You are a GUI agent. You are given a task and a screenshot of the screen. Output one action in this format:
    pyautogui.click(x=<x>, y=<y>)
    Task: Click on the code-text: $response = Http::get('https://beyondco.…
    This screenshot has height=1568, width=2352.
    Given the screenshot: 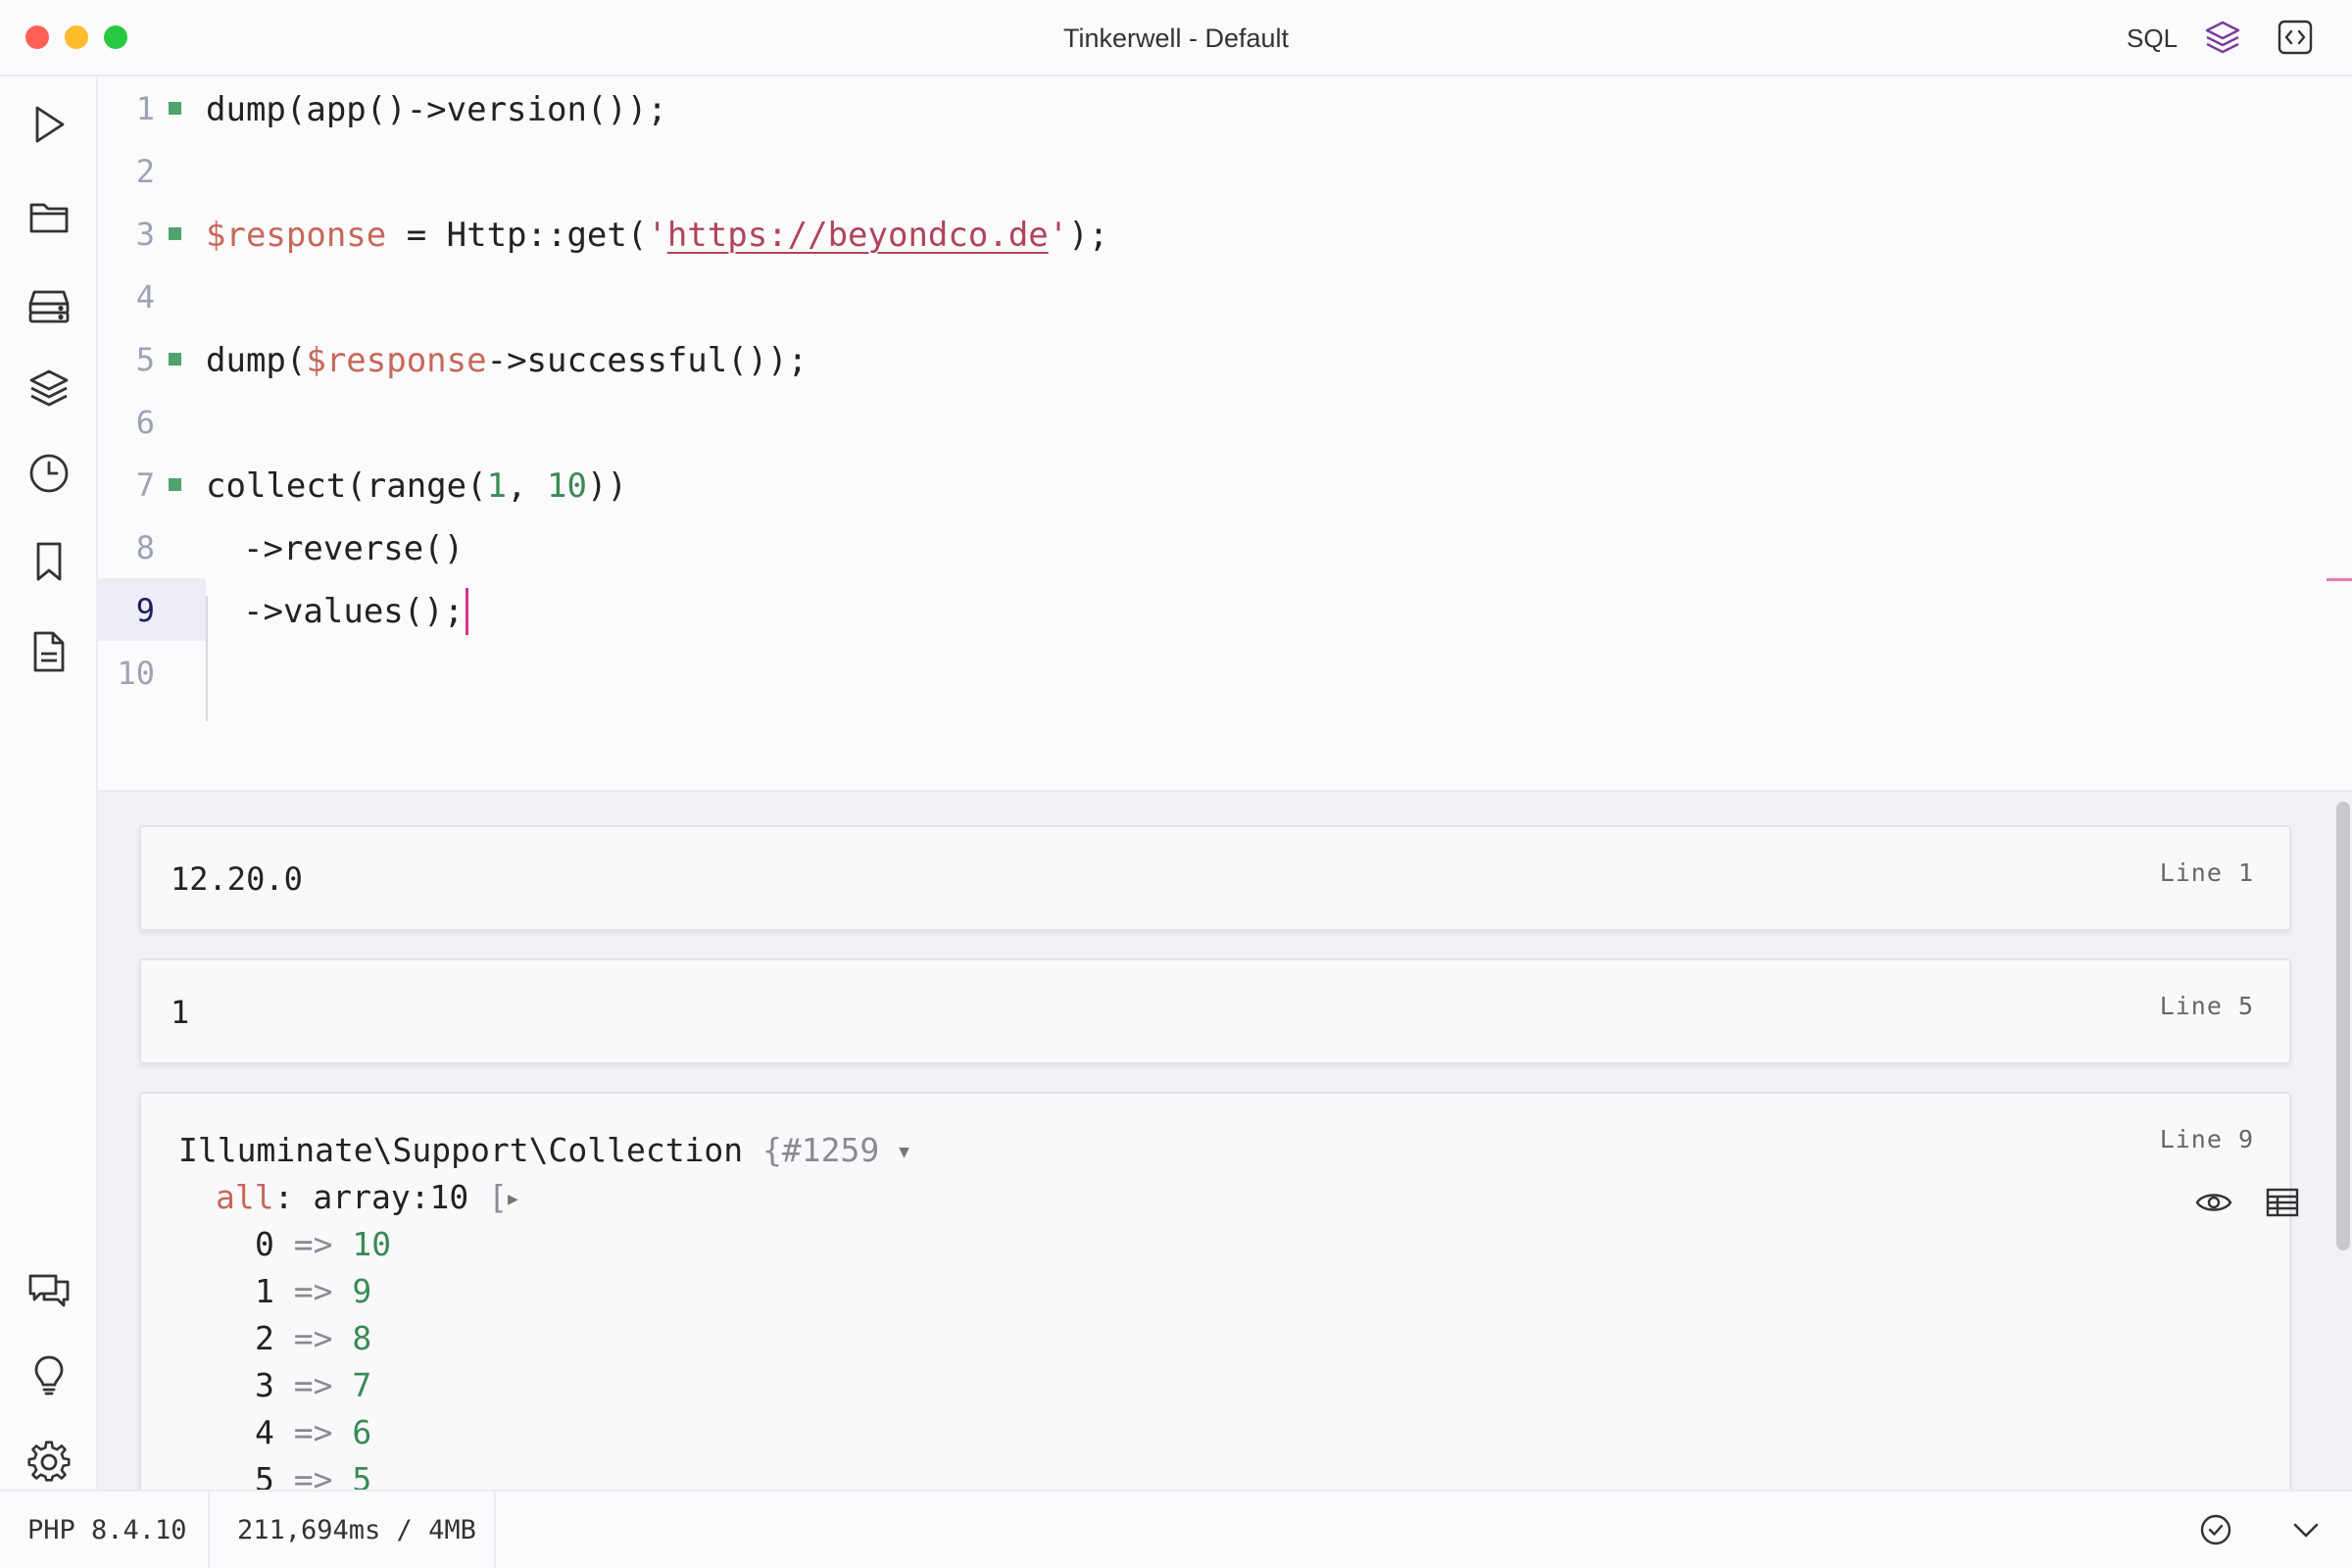 What is the action you would take?
    pyautogui.click(x=657, y=235)
    